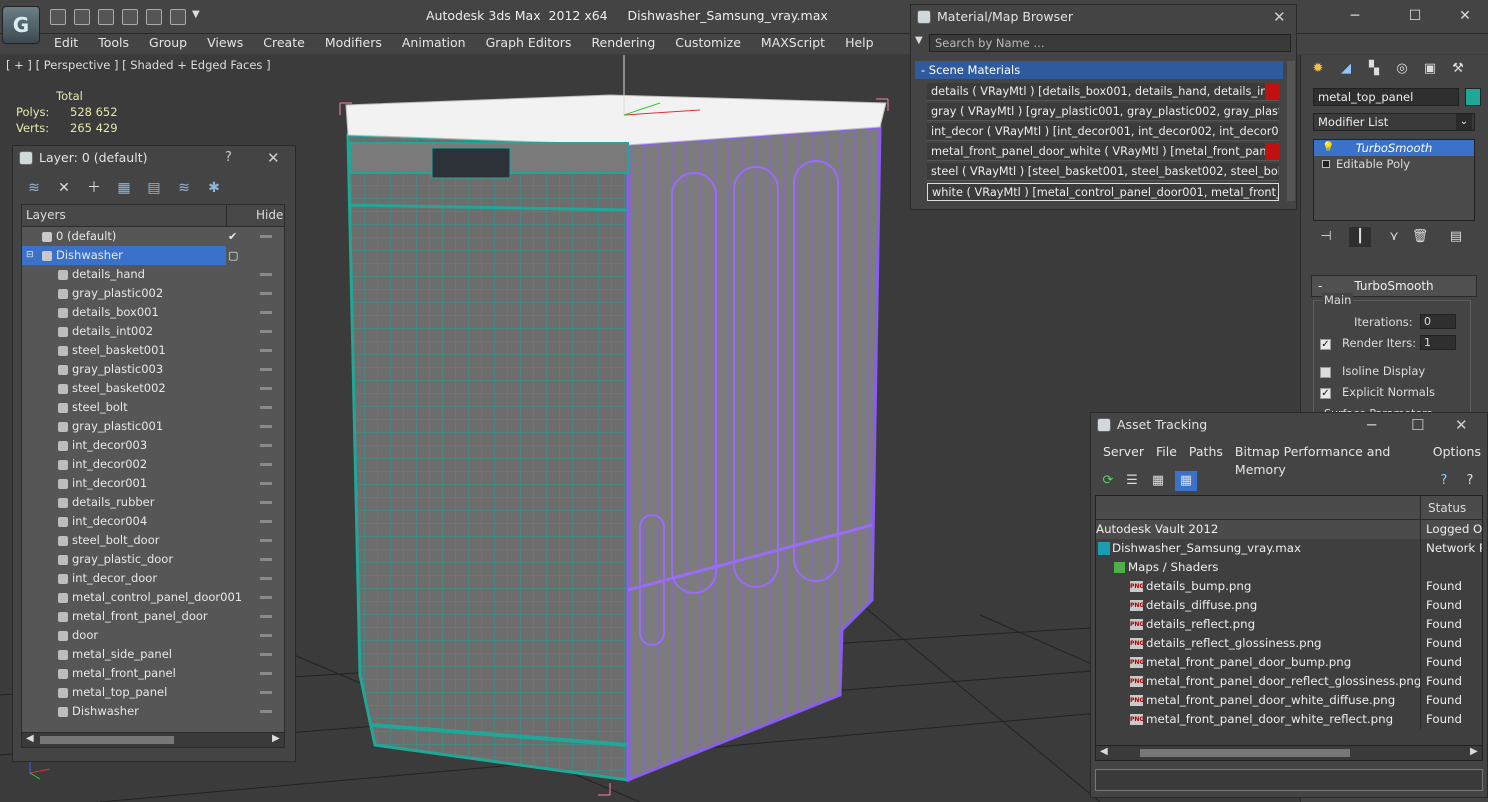 The width and height of the screenshot is (1488, 802). Describe the element at coordinates (64, 188) in the screenshot. I see `delete-layer-icon: ✕` at that location.